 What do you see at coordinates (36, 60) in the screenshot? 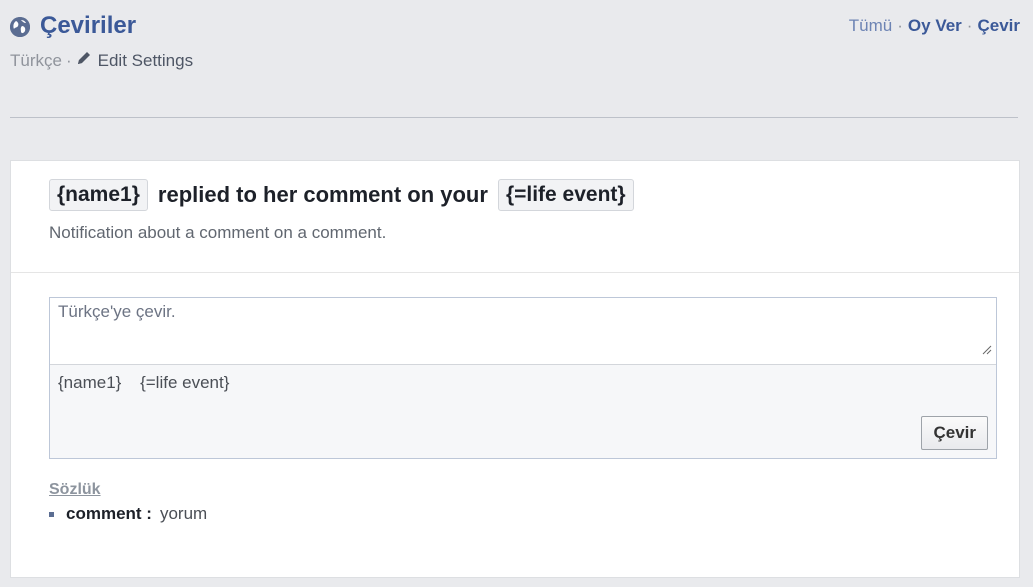
I see `language-label: Türkçe` at bounding box center [36, 60].